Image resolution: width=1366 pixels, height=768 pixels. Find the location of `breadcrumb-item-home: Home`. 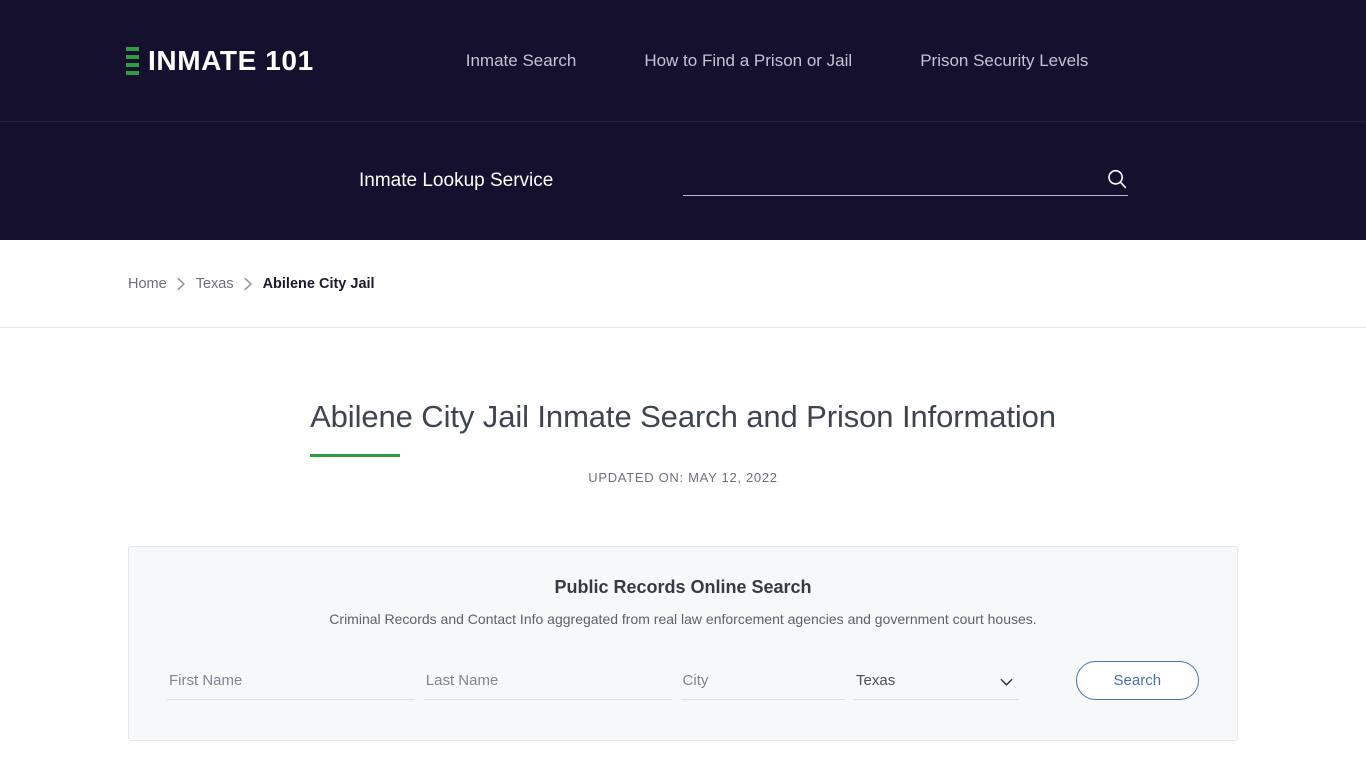

breadcrumb-item-home: Home is located at coordinates (147, 284).